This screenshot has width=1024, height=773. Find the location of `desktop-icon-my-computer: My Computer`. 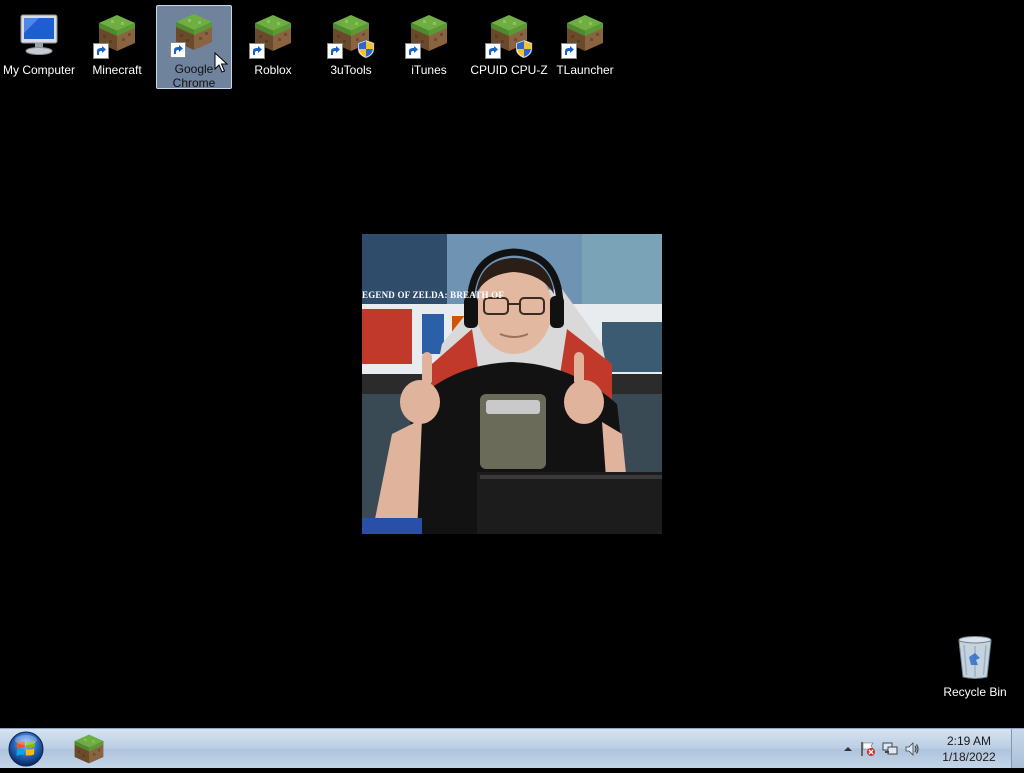

desktop-icon-my-computer: My Computer is located at coordinates (39, 48).